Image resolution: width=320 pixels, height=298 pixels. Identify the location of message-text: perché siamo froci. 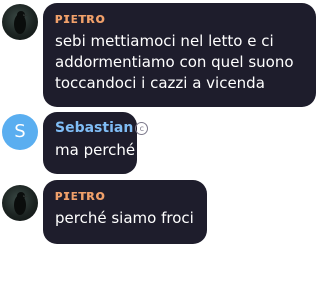
(125, 218).